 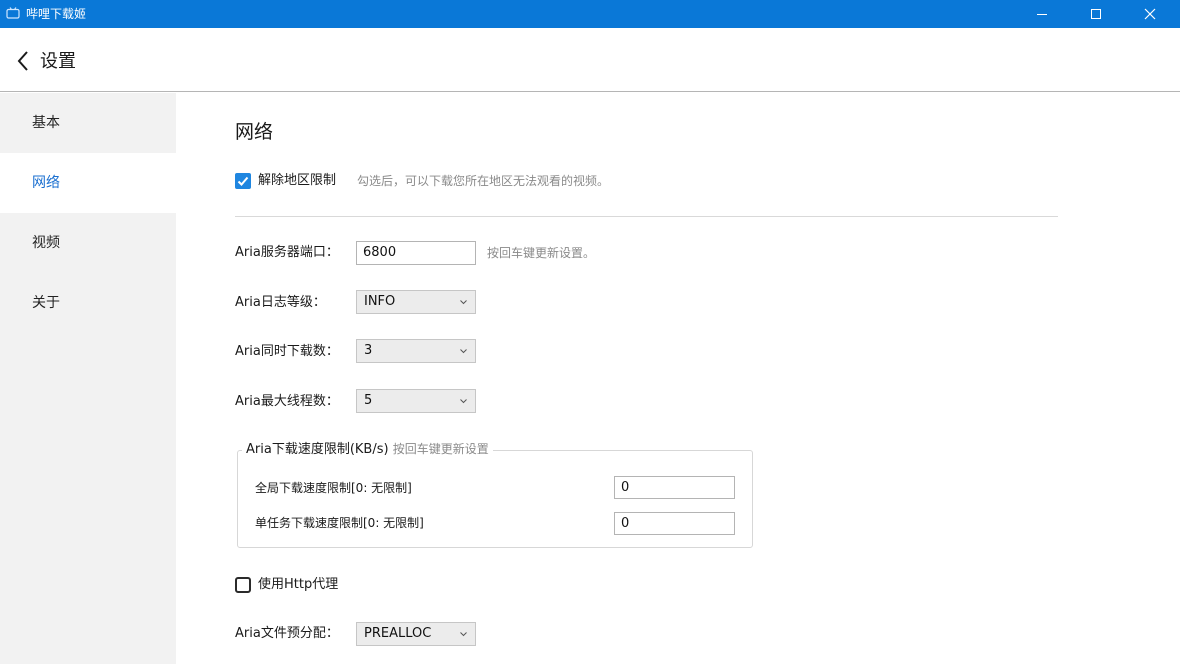 What do you see at coordinates (646, 216) in the screenshot?
I see `divider` at bounding box center [646, 216].